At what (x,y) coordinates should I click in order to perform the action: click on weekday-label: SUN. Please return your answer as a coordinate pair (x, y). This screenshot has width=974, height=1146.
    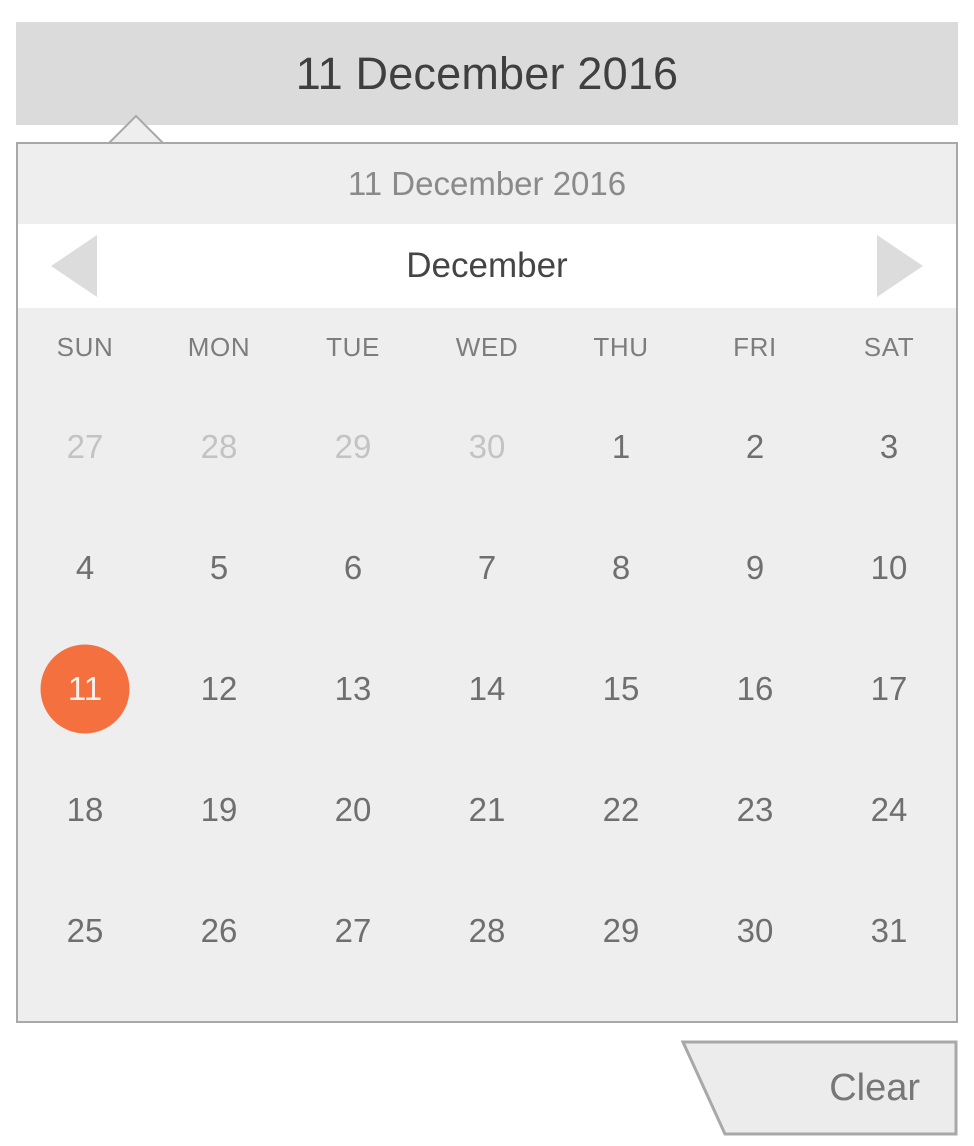
    Looking at the image, I should click on (85, 346).